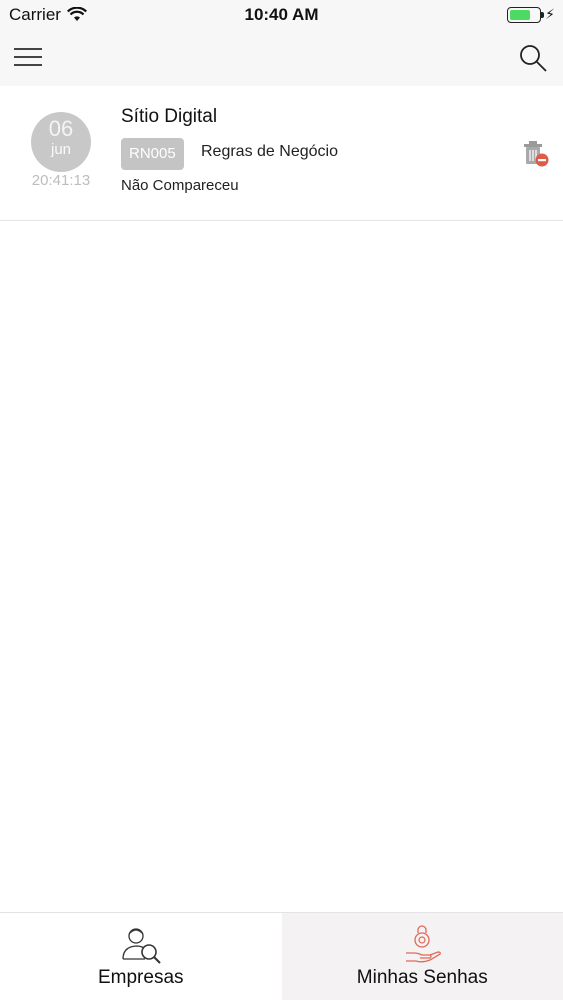  What do you see at coordinates (180, 185) in the screenshot?
I see `ticket-status: Não Compareceu` at bounding box center [180, 185].